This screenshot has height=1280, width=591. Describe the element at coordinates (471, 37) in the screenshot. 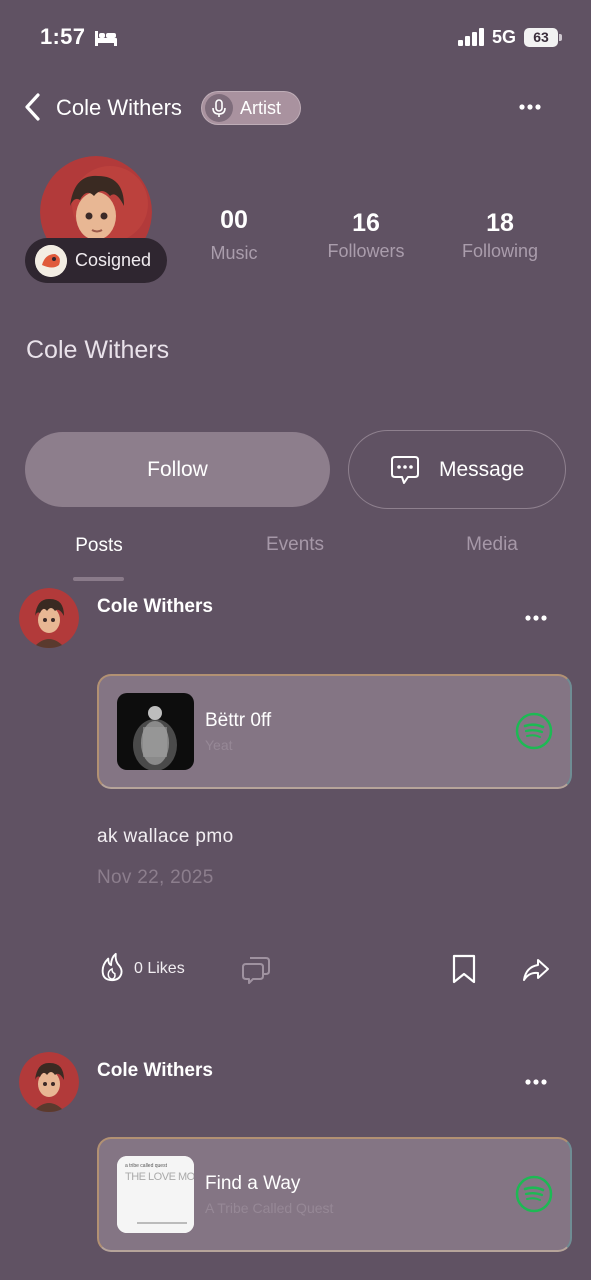

I see `signal-icon` at that location.